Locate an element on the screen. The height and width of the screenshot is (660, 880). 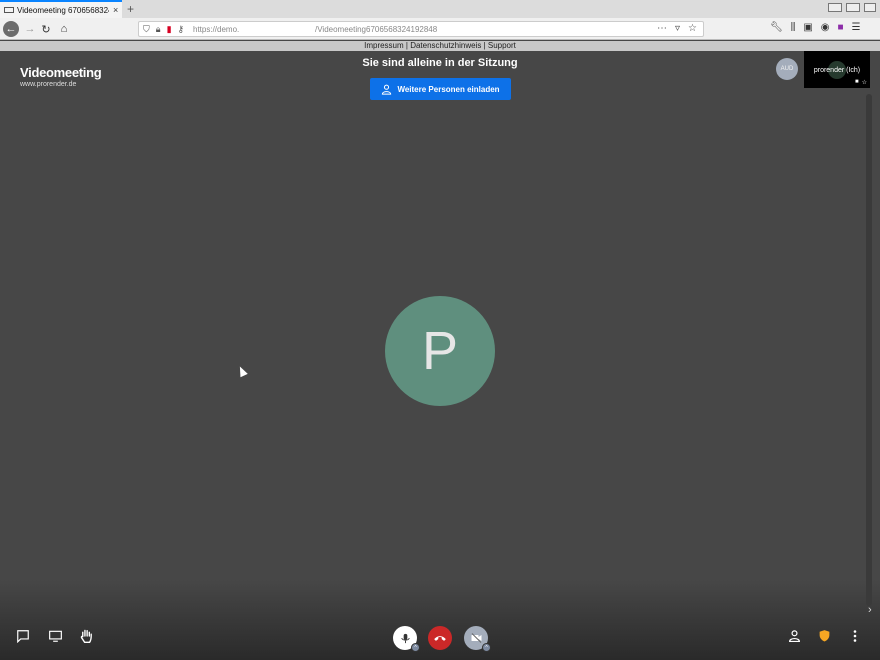
invite-more-people-button: Weitere Personen einladen is located at coordinates (440, 89).